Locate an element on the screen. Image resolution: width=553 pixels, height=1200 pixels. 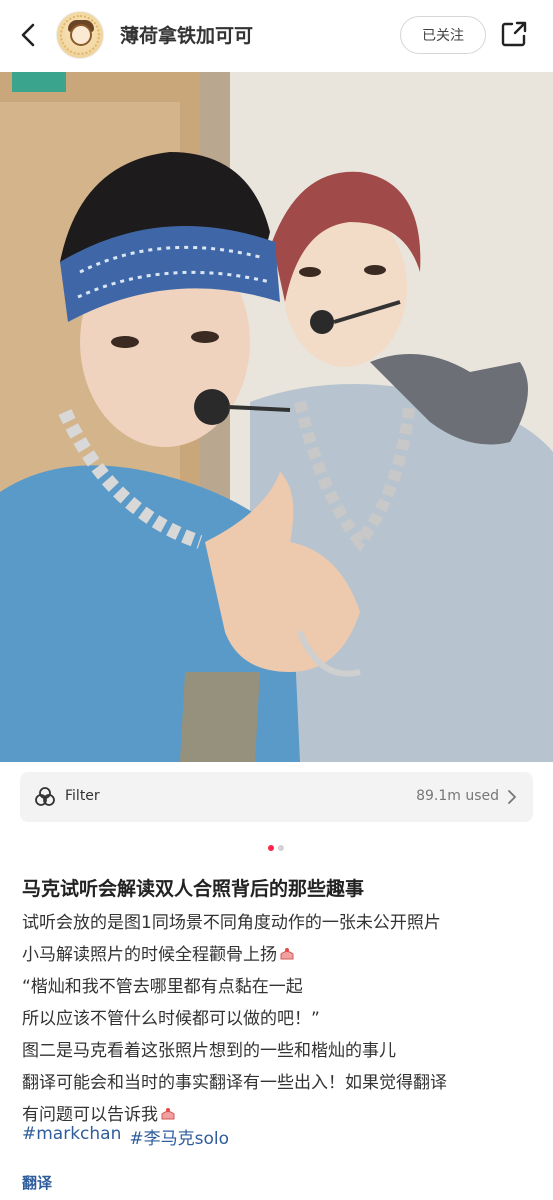
chevron-right-icon is located at coordinates (512, 797).